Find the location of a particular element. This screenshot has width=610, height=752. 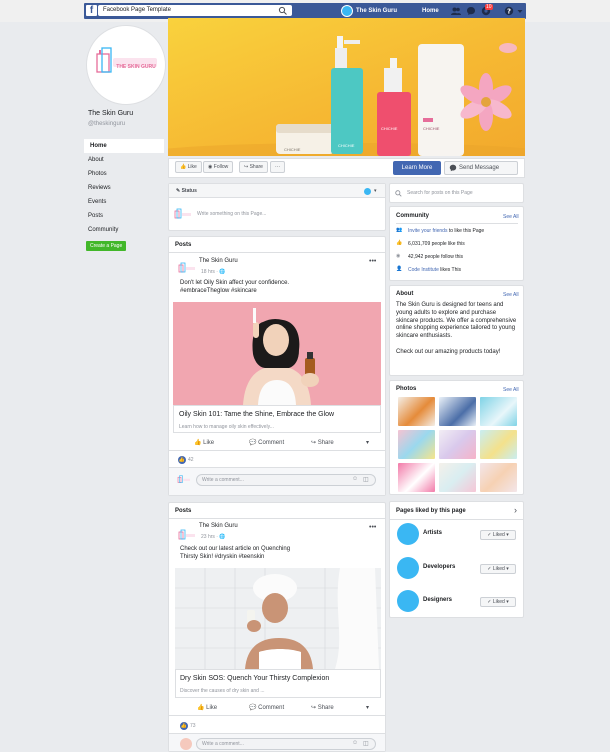

status-tab: ✎ Status is located at coordinates (186, 191).